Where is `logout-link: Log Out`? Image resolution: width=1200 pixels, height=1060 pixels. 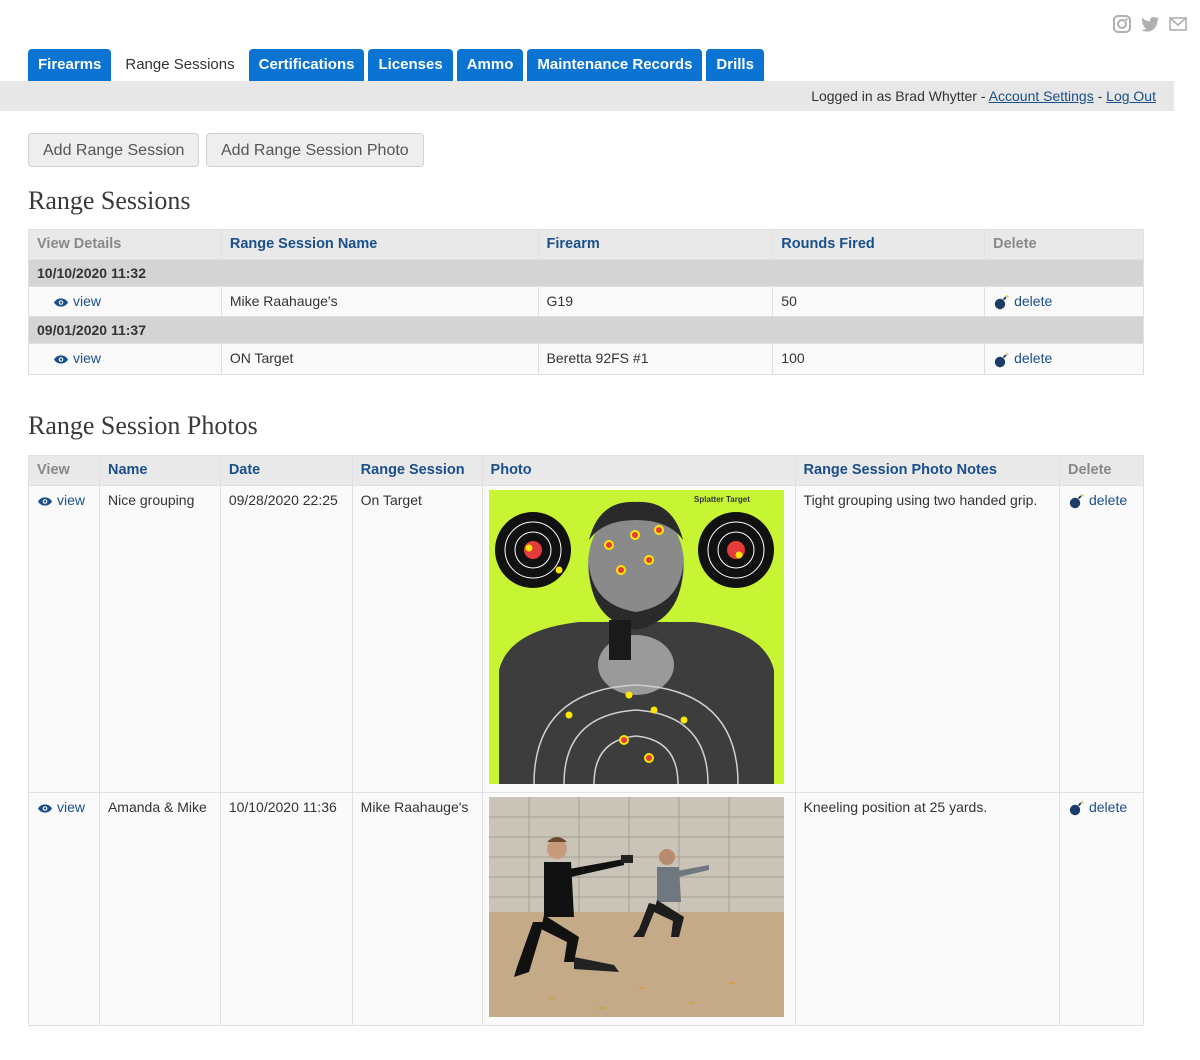 logout-link: Log Out is located at coordinates (1131, 96).